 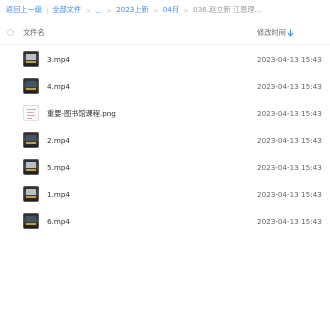 What do you see at coordinates (171, 10) in the screenshot?
I see `breadcrumb-april: 04月` at bounding box center [171, 10].